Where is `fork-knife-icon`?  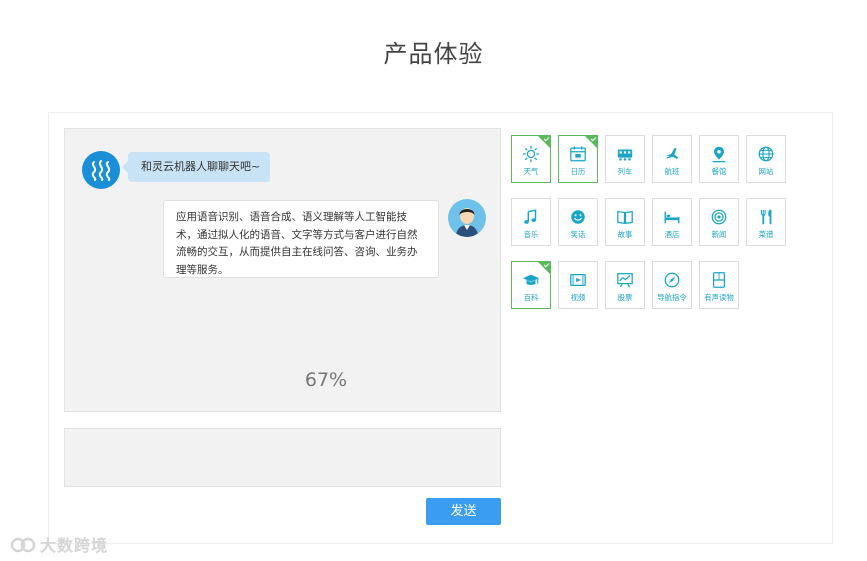
fork-knife-icon is located at coordinates (766, 217).